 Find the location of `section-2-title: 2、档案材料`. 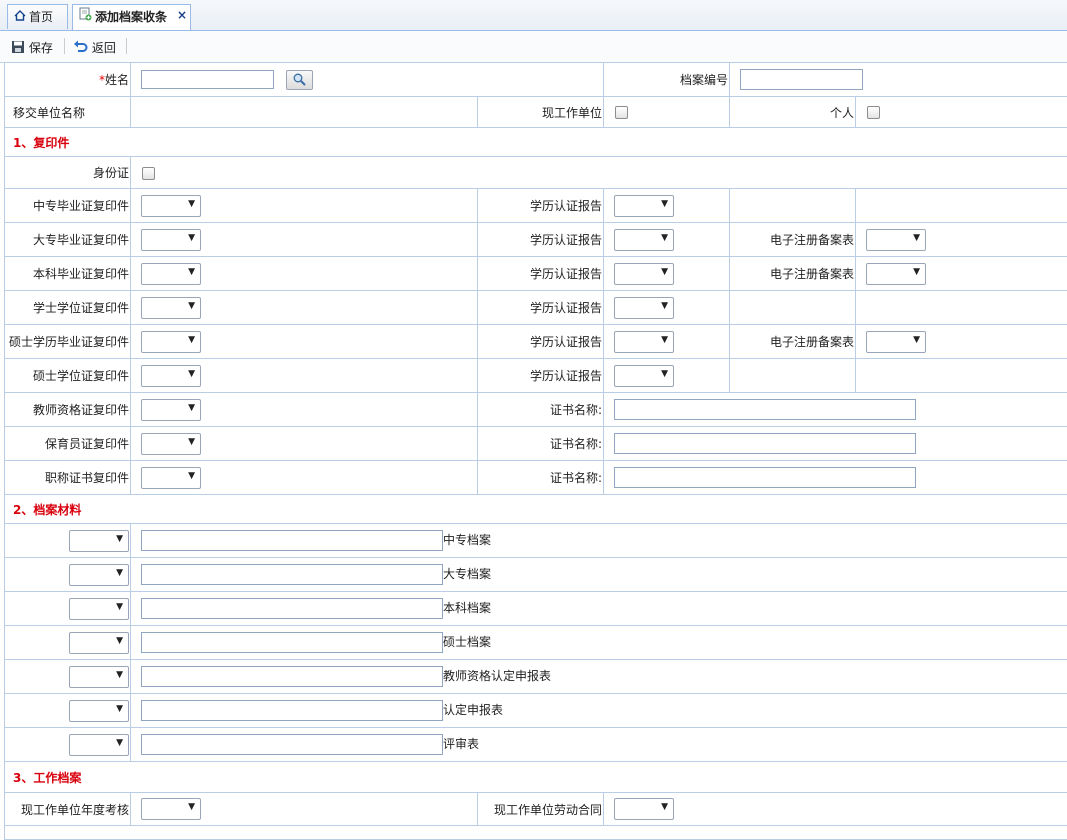

section-2-title: 2、档案材料 is located at coordinates (536, 509).